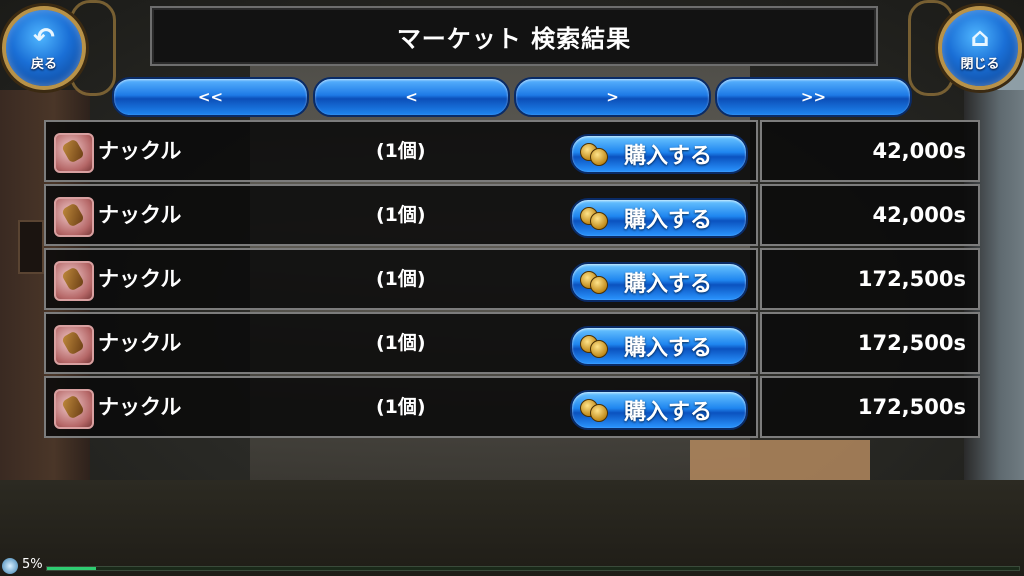 The image size is (1024, 576). Describe the element at coordinates (71, 568) in the screenshot. I see `progress-fill` at that location.